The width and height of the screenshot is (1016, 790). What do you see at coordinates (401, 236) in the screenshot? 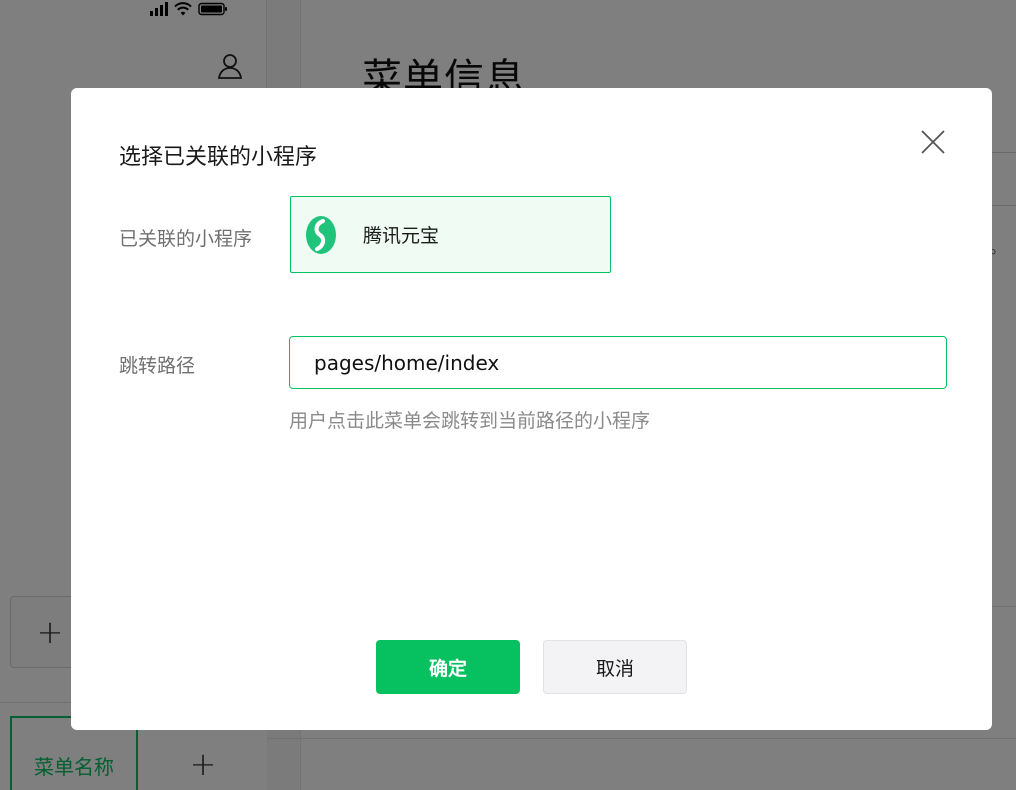
I see `miniprogram-name: 腾讯元宝` at bounding box center [401, 236].